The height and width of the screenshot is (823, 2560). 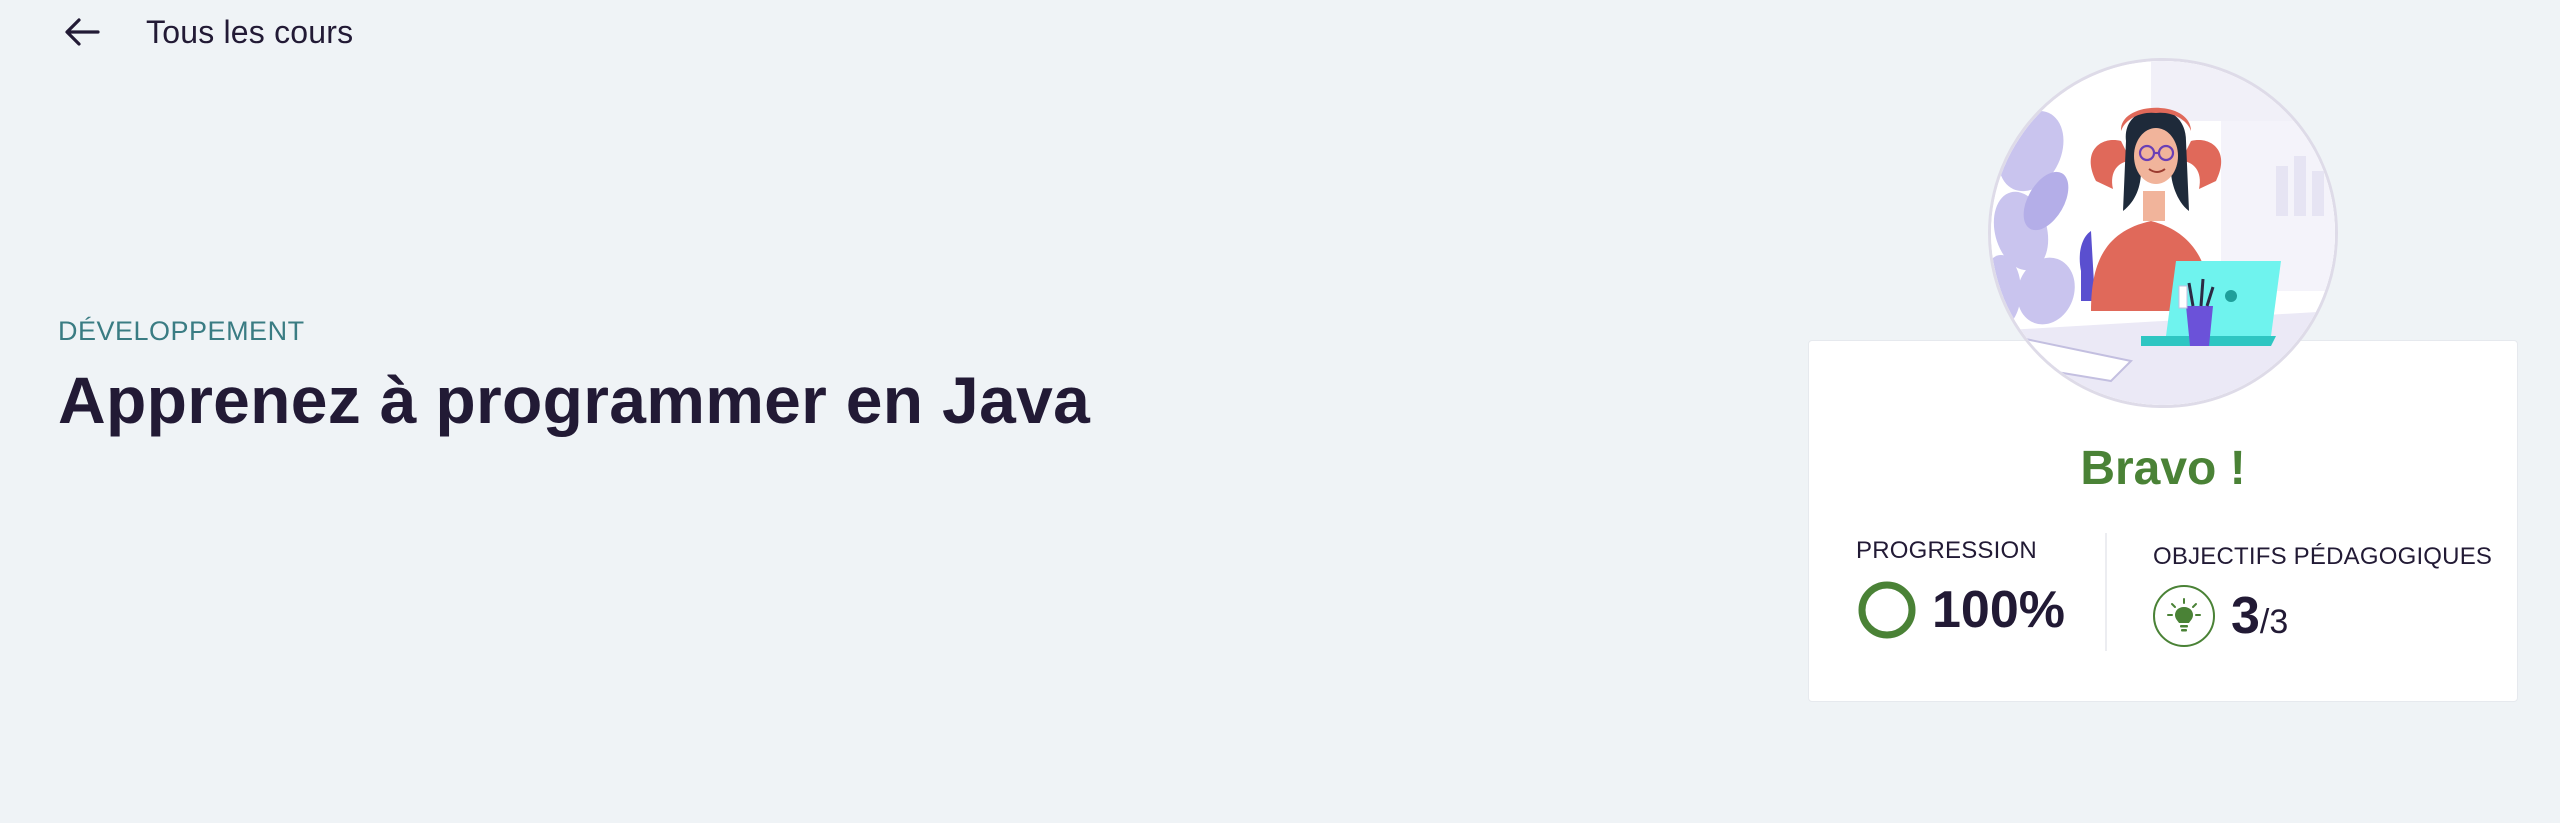 I want to click on progress-stat: PROGRESSION 100%, so click(x=1960, y=589).